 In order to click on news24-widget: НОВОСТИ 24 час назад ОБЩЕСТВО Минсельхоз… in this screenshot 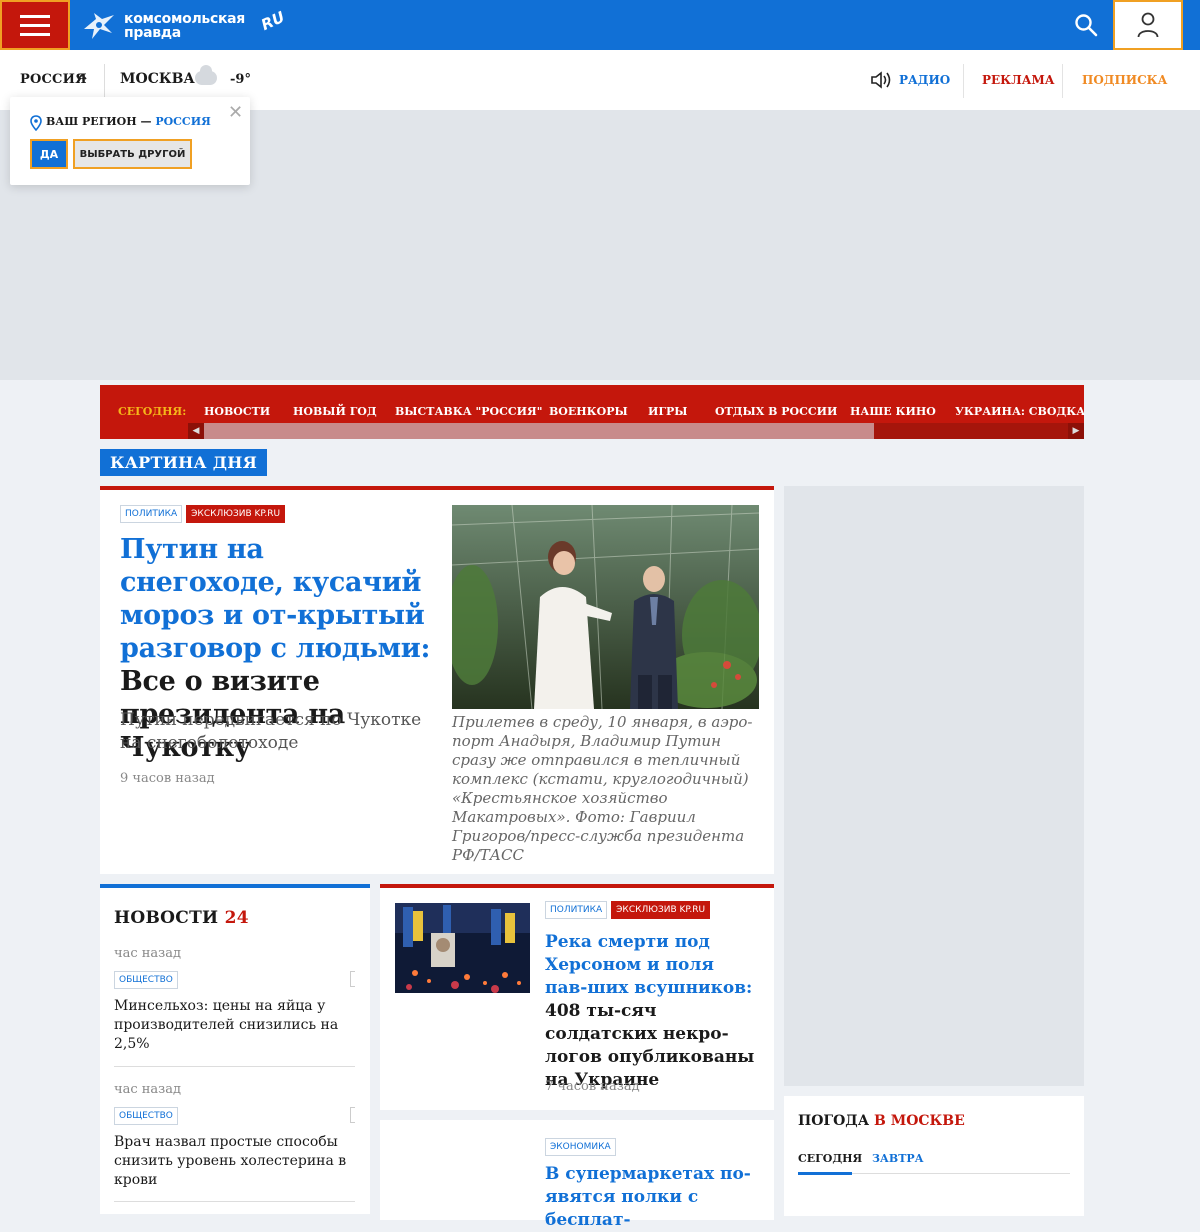, I will do `click(235, 1049)`.